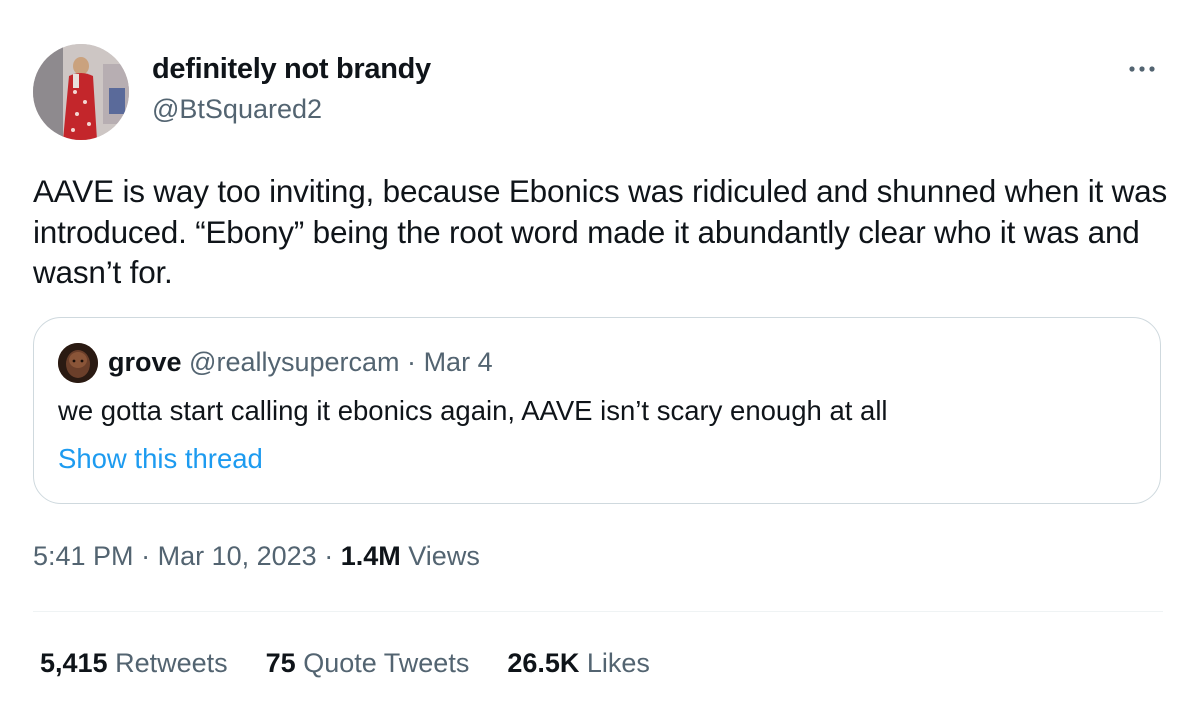 The height and width of the screenshot is (708, 1192). I want to click on quote-tweets-count: 75, so click(280, 663).